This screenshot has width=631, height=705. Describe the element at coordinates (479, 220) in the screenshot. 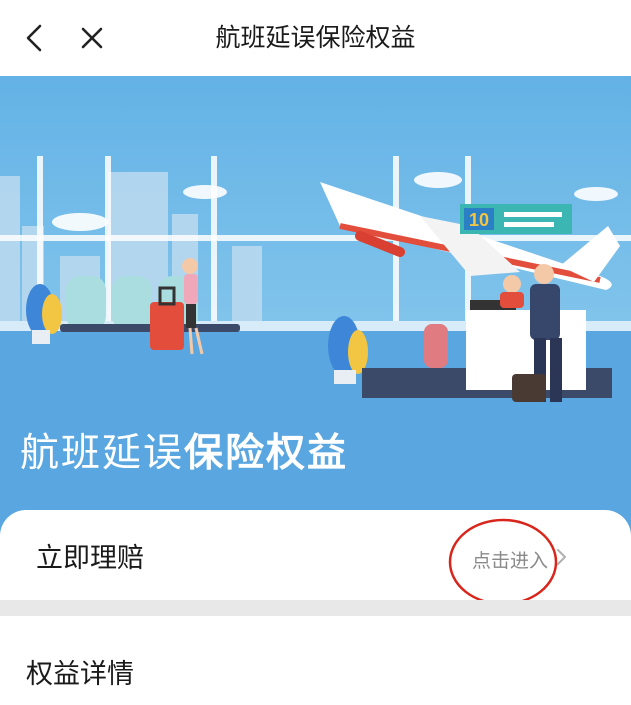

I see `gate-sign-number: 10` at that location.